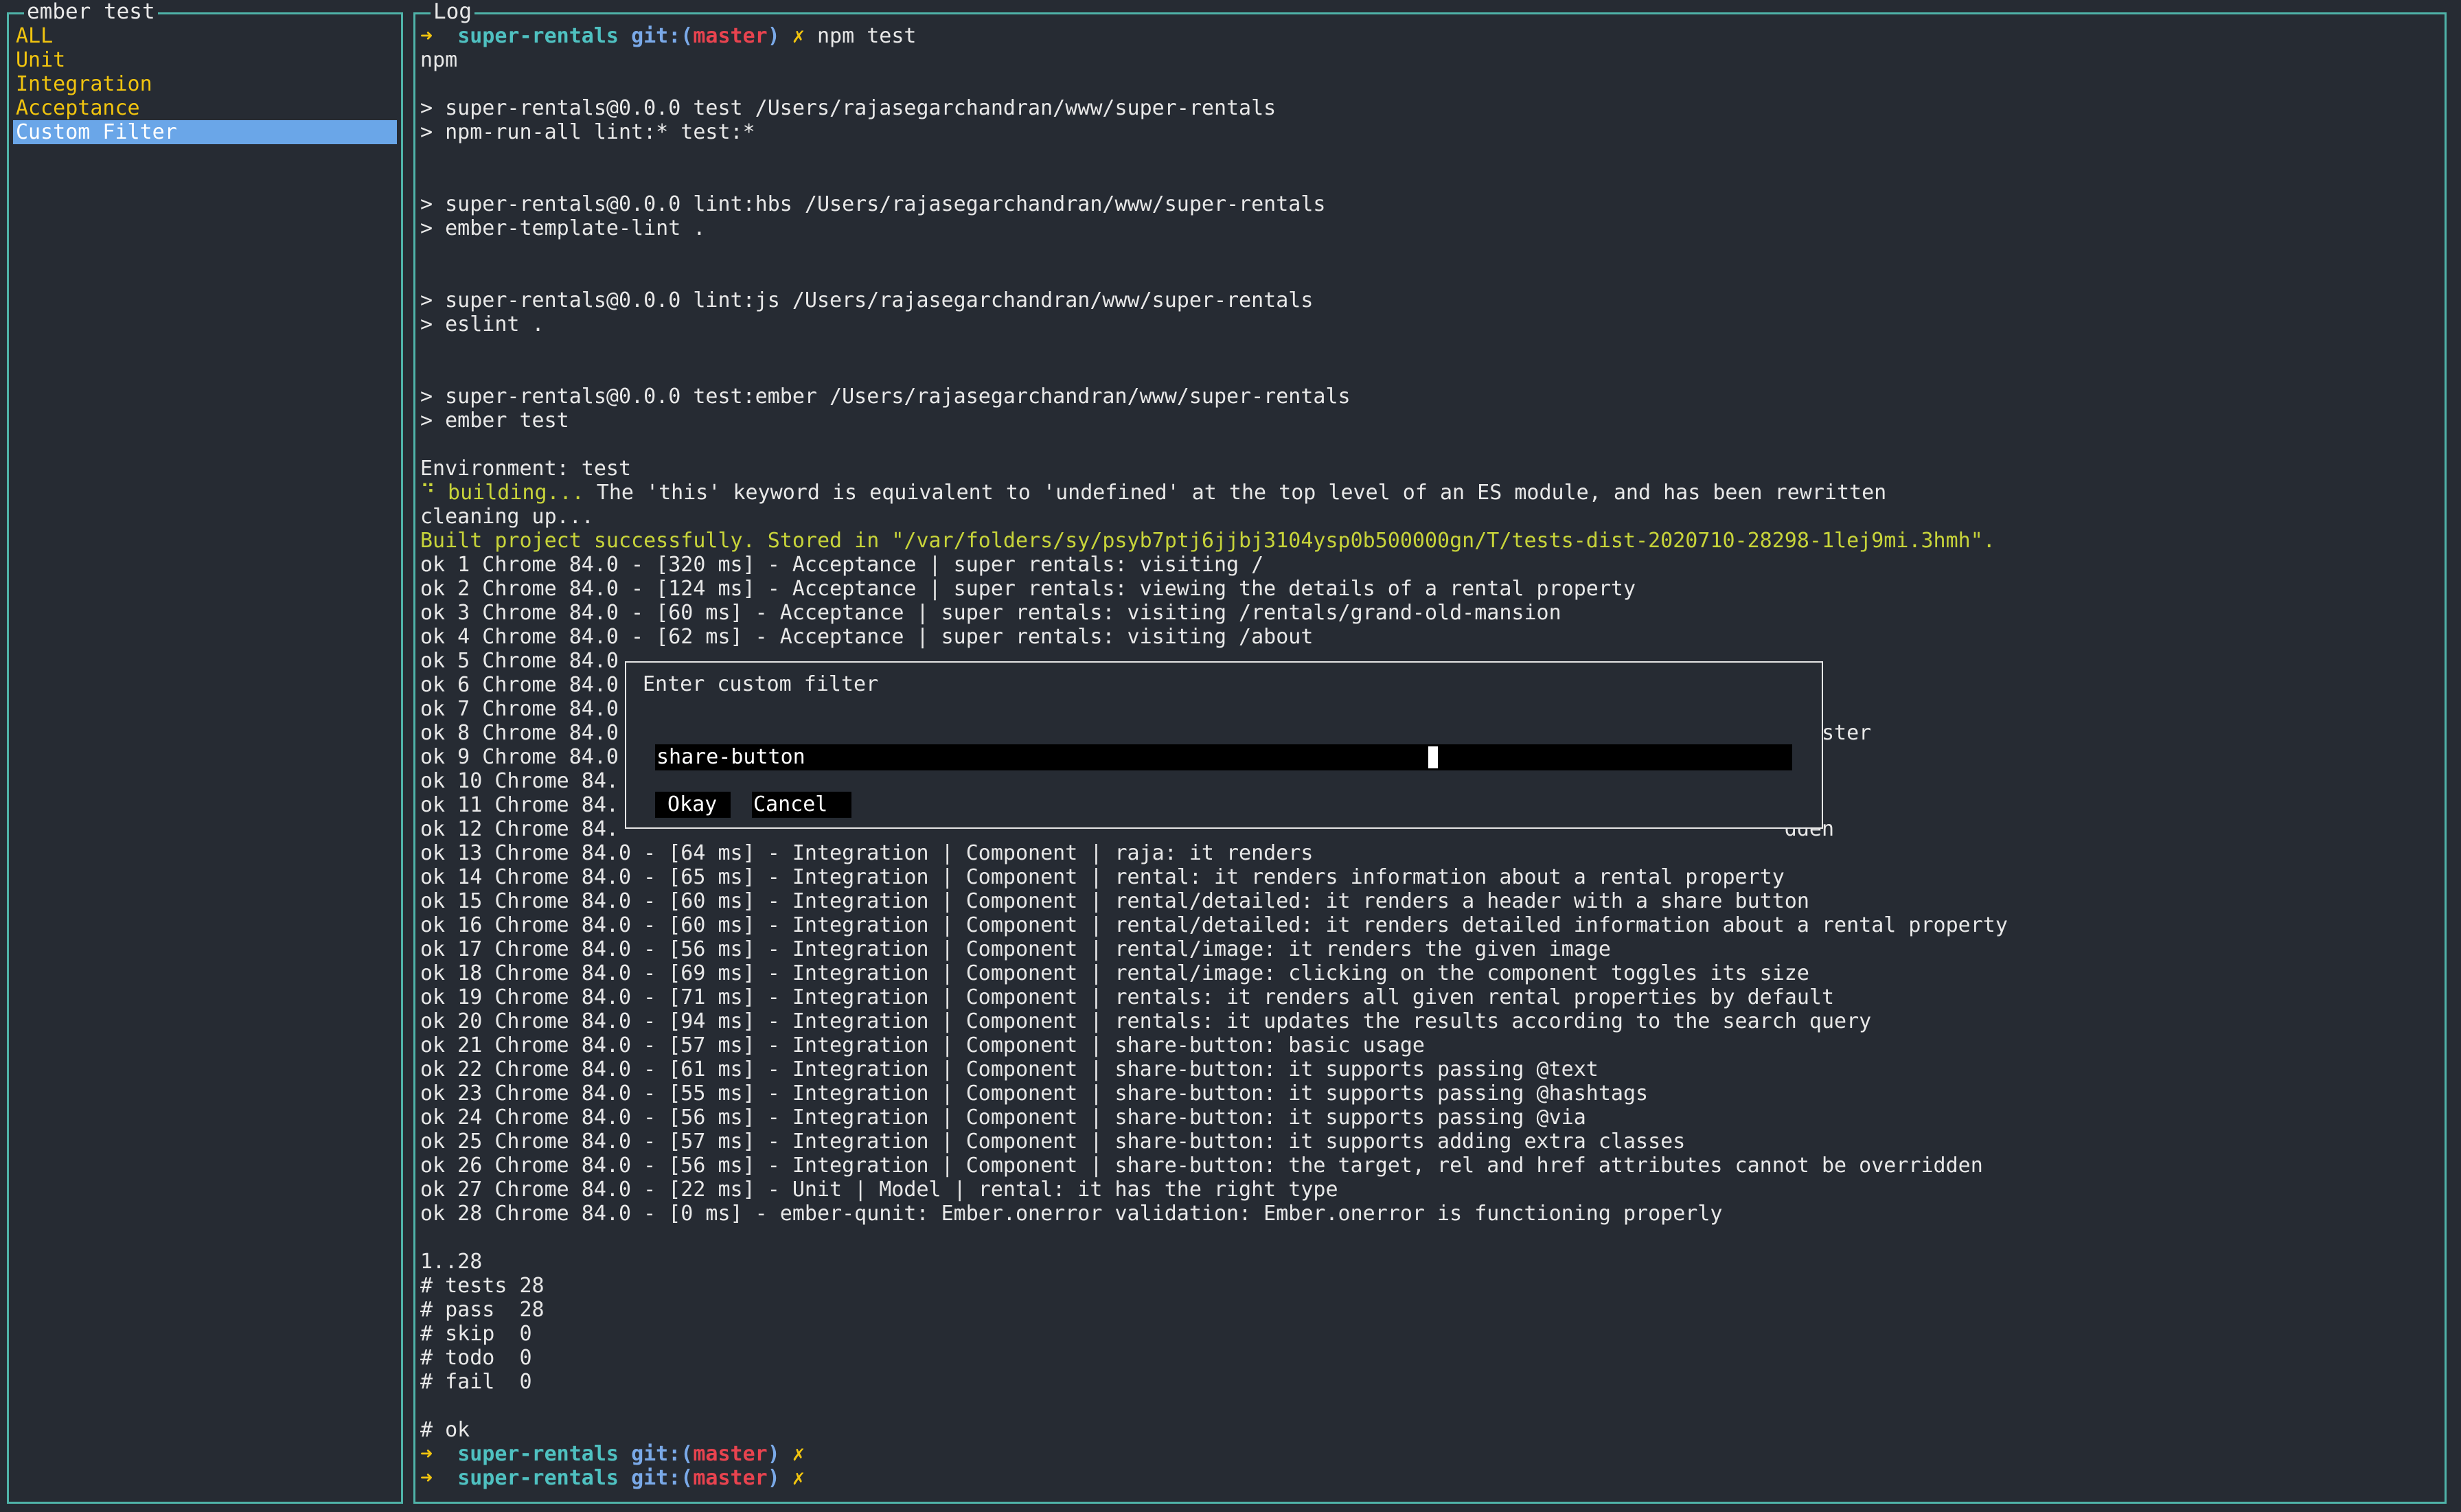  Describe the element at coordinates (476, 1382) in the screenshot. I see `summary-line: # fail 0` at that location.